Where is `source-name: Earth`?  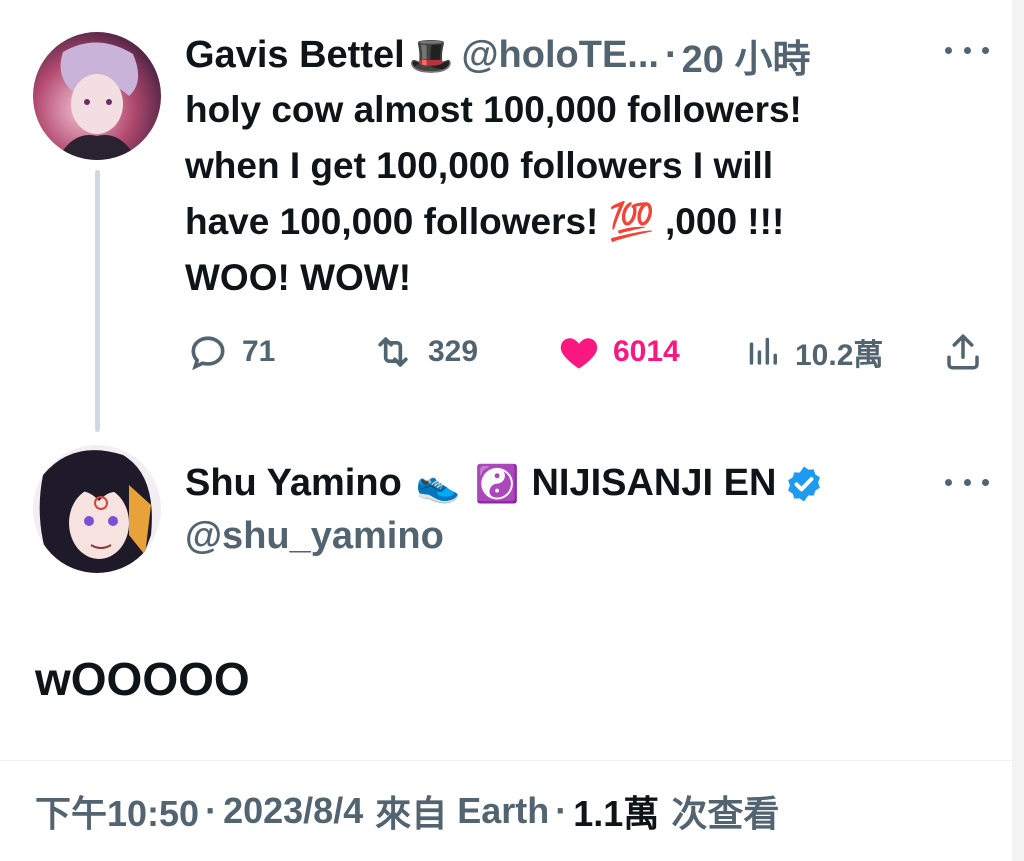 source-name: Earth is located at coordinates (503, 810).